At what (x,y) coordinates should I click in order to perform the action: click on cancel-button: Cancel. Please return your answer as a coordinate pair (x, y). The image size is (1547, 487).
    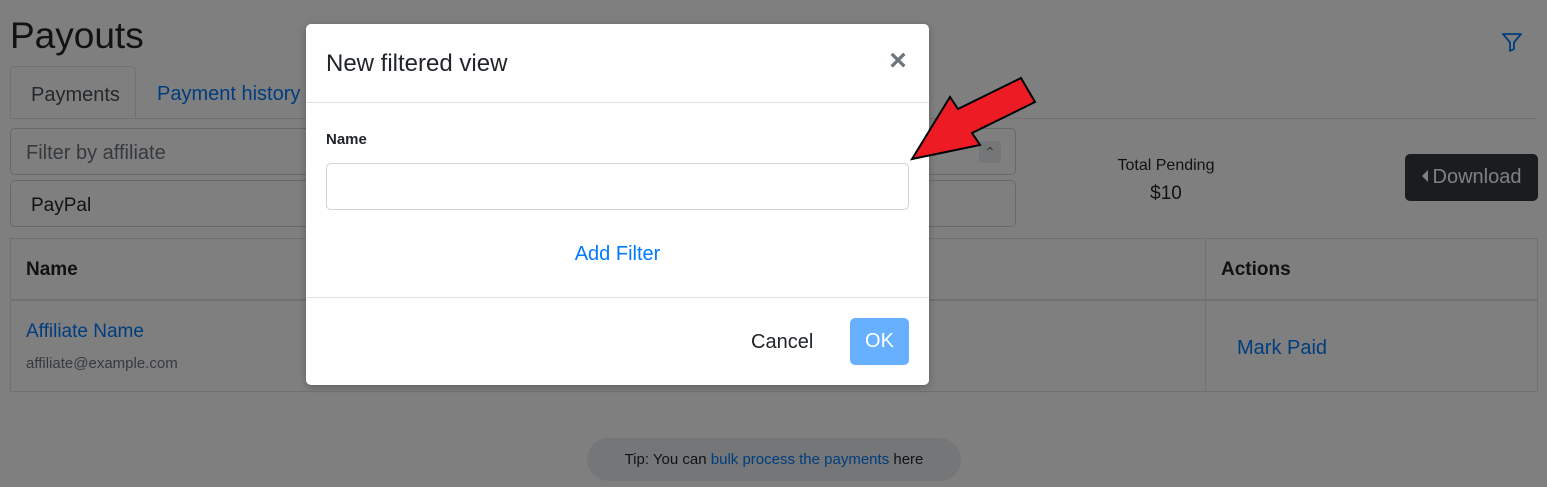
    Looking at the image, I should click on (782, 342).